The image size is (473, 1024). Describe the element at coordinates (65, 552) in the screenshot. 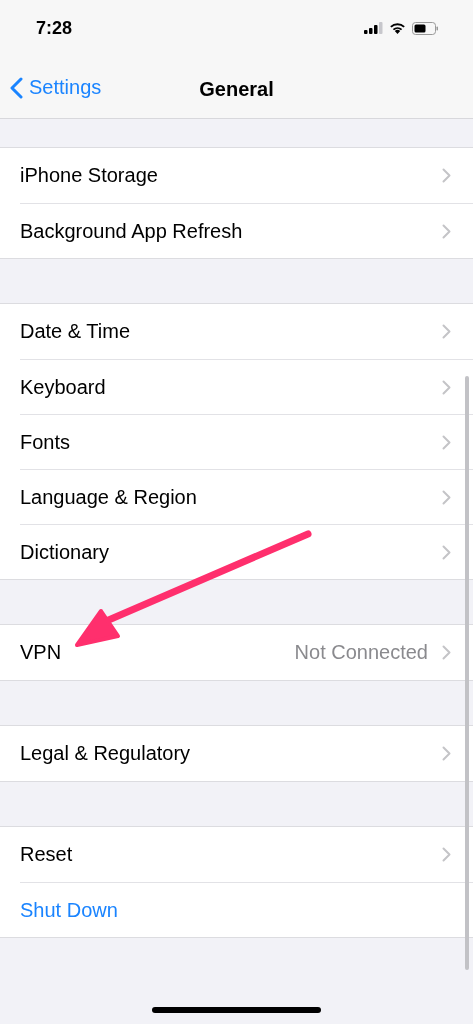

I see `row-label: Dictionary` at that location.